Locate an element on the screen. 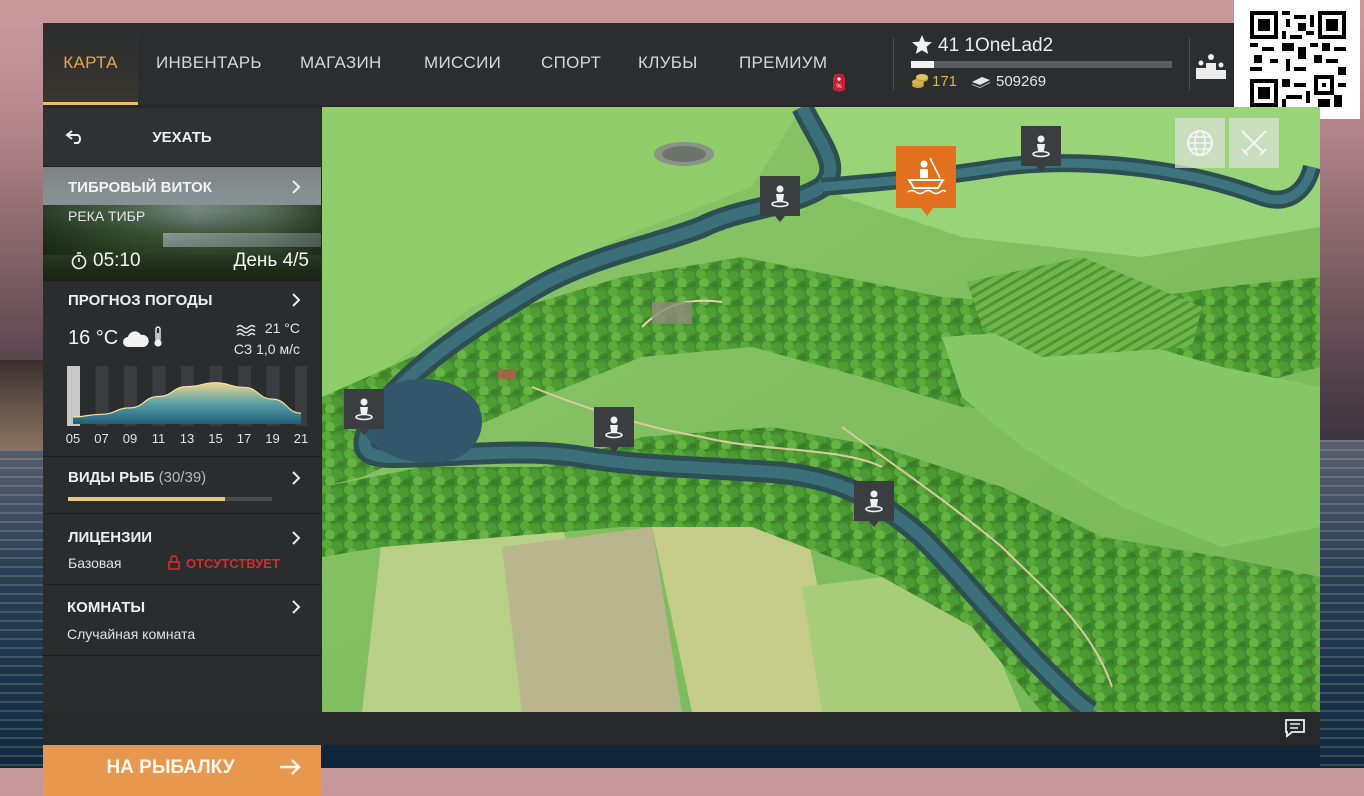 Image resolution: width=1364 pixels, height=796 pixels. tab-premium: ПРЕМИУМ is located at coordinates (783, 64).